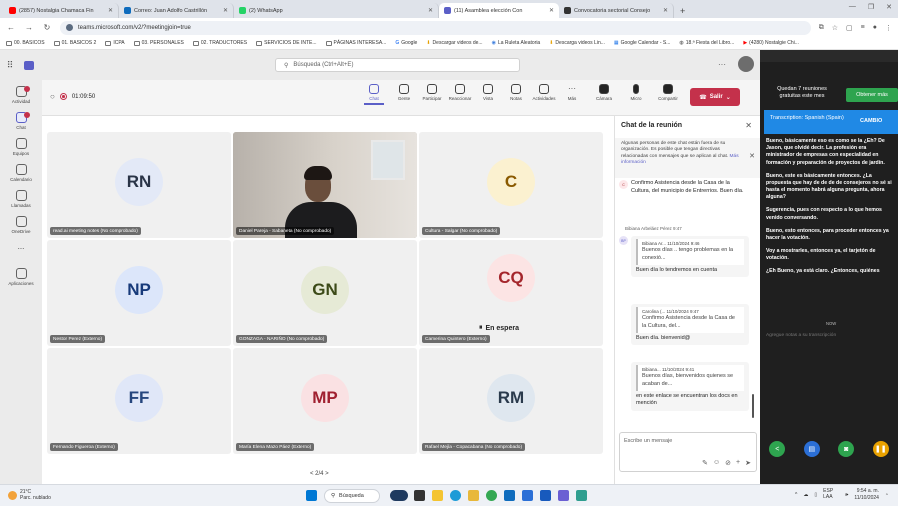  Describe the element at coordinates (352, 496) in the screenshot. I see `taskbar-search: ⚲ Búsqueda` at that location.